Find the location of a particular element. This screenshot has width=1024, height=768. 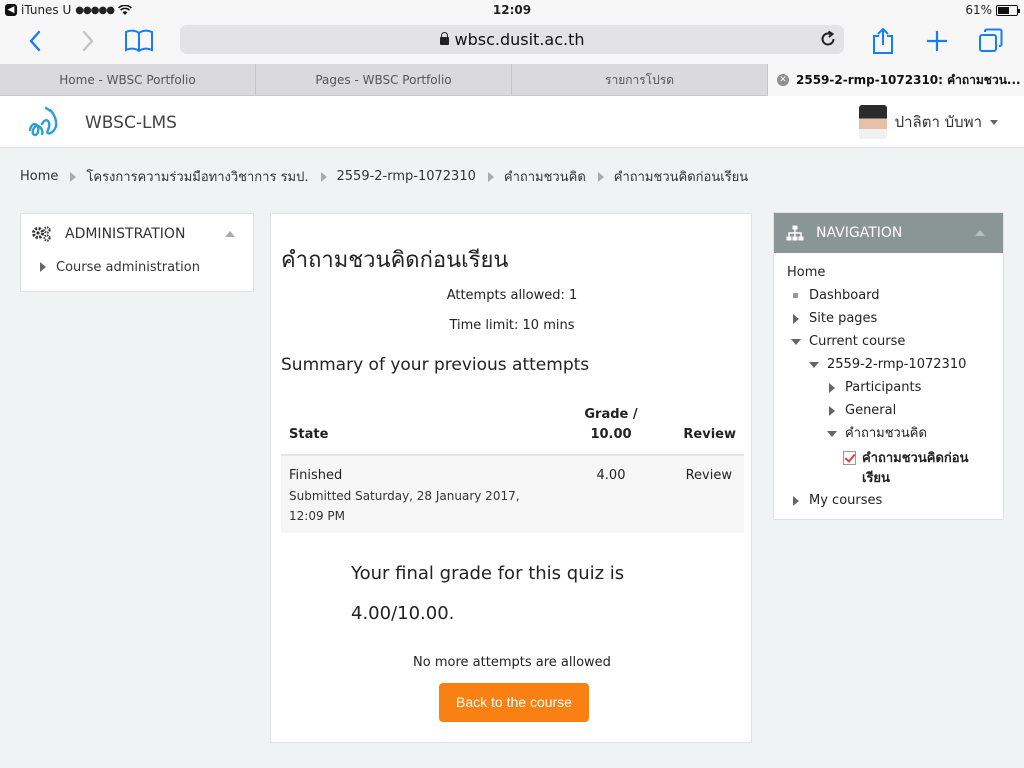

breadcrumb-item: 2559-2-rmp-1072310 is located at coordinates (406, 176).